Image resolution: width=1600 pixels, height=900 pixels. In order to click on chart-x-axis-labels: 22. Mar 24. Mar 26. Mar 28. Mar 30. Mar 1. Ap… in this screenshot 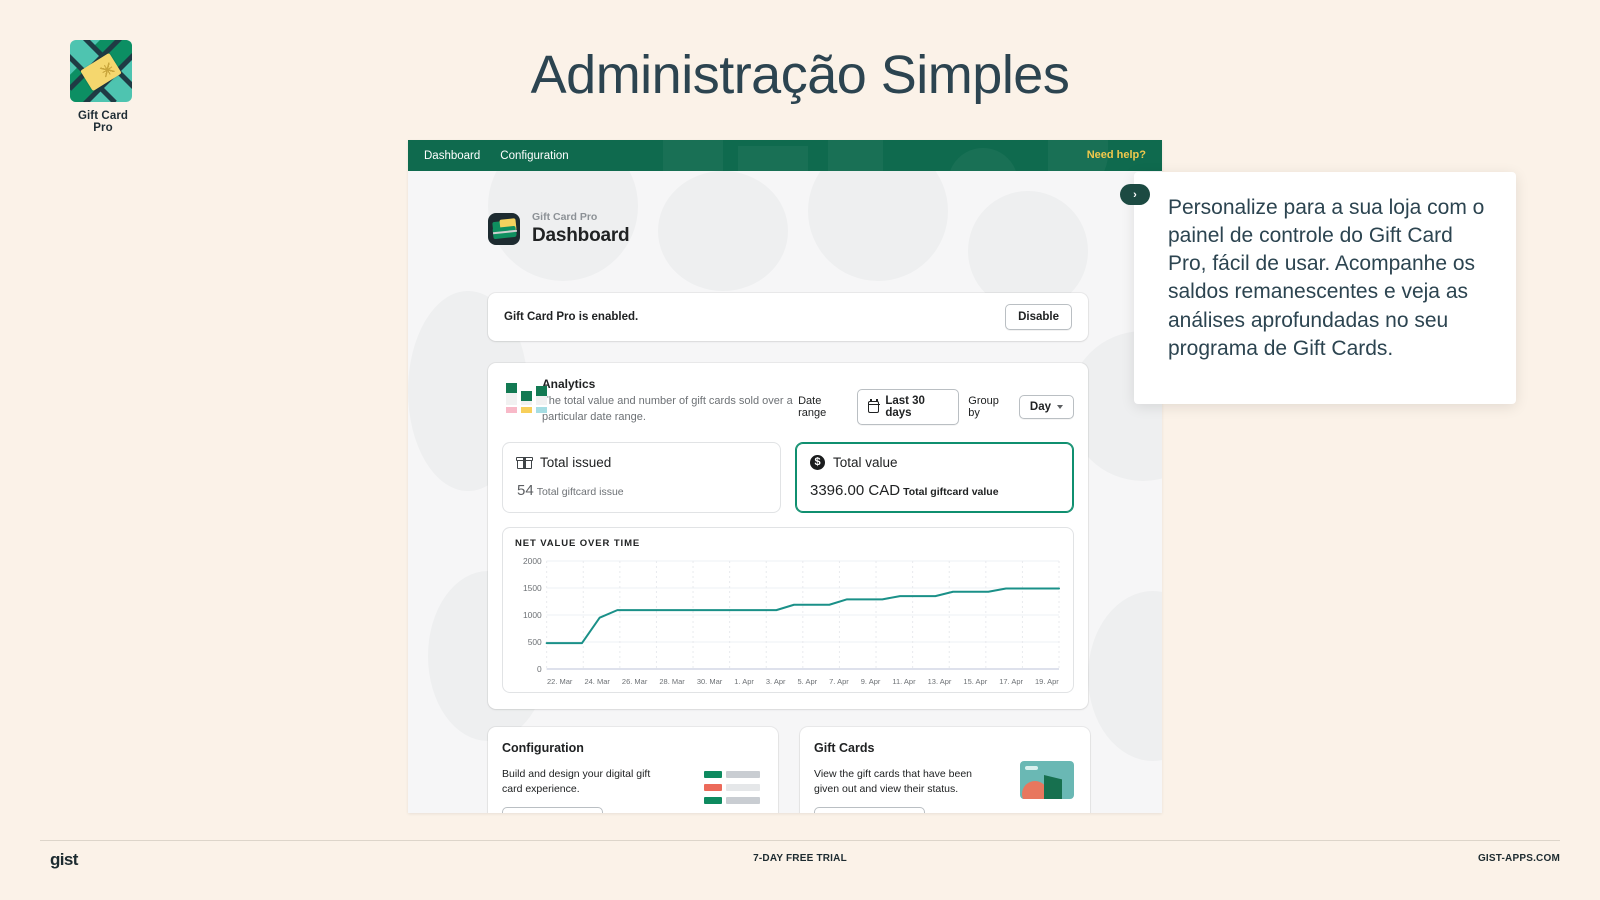, I will do `click(803, 681)`.